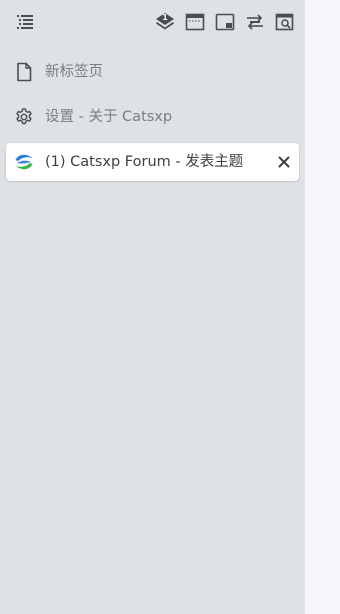 This screenshot has height=614, width=340. I want to click on tab-stack-button: 1, so click(165, 22).